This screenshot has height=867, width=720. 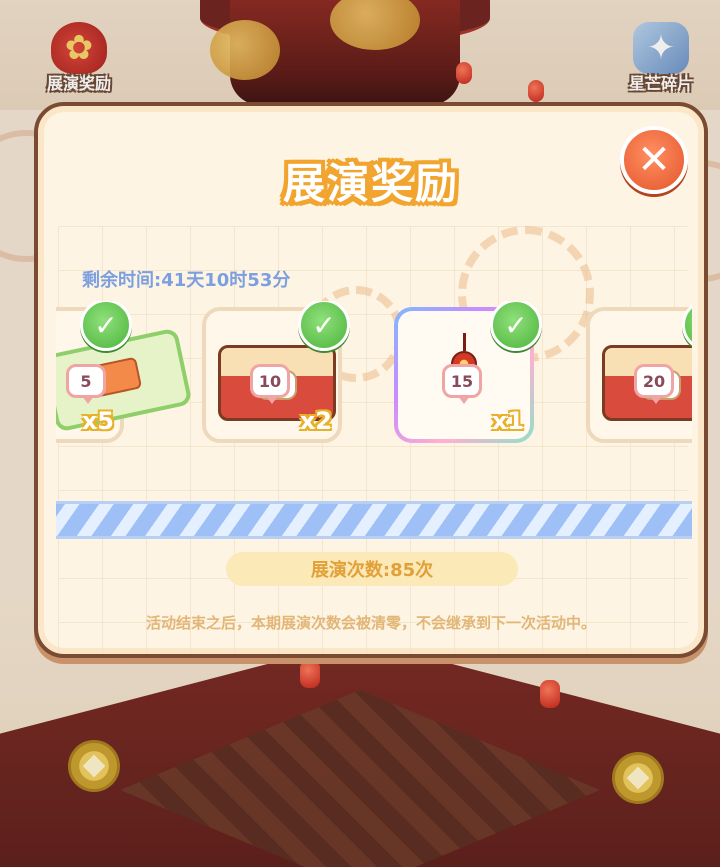 I want to click on close-icon: ✕, so click(x=654, y=160).